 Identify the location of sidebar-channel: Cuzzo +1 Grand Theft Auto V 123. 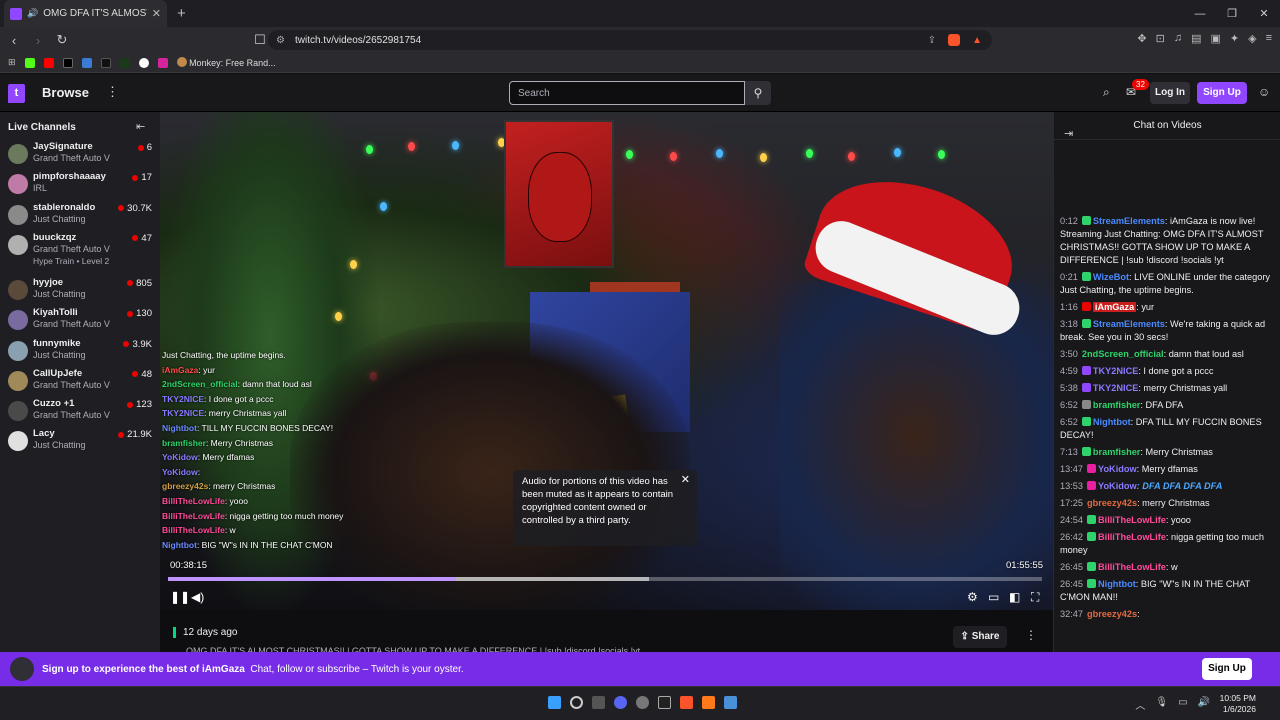
(80, 412).